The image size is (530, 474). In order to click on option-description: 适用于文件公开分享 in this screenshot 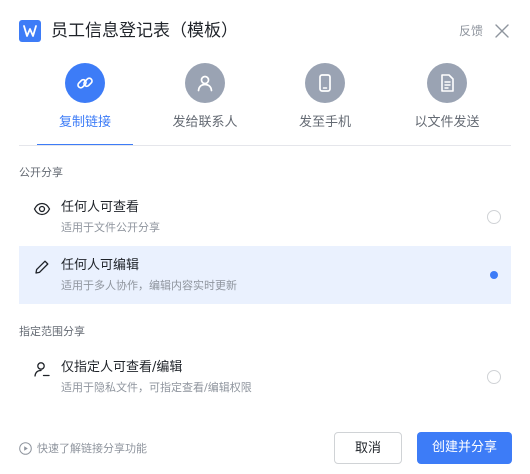, I will do `click(110, 227)`.